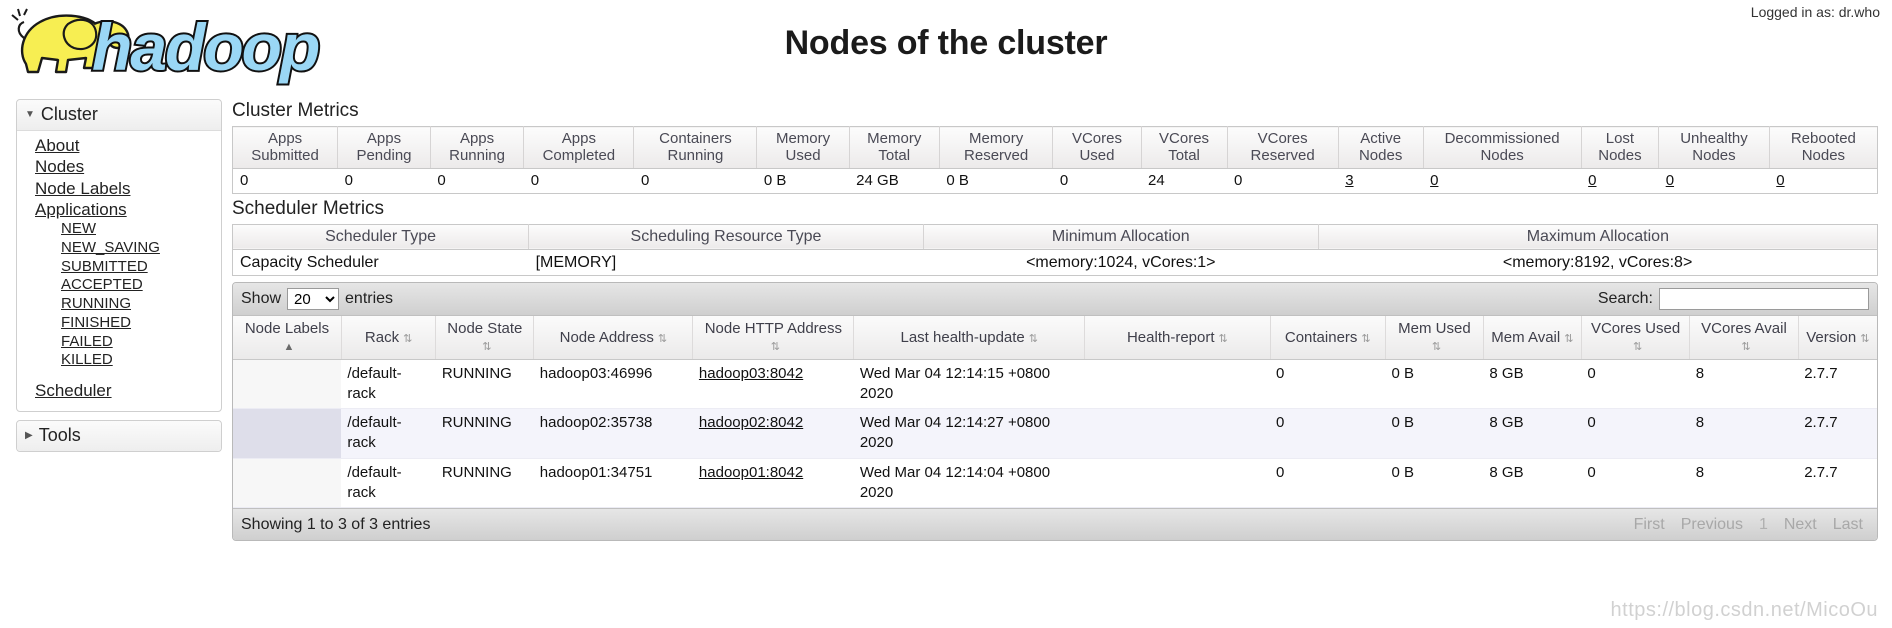 Image resolution: width=1892 pixels, height=628 pixels. I want to click on col-apps-running: Apps Running, so click(477, 147).